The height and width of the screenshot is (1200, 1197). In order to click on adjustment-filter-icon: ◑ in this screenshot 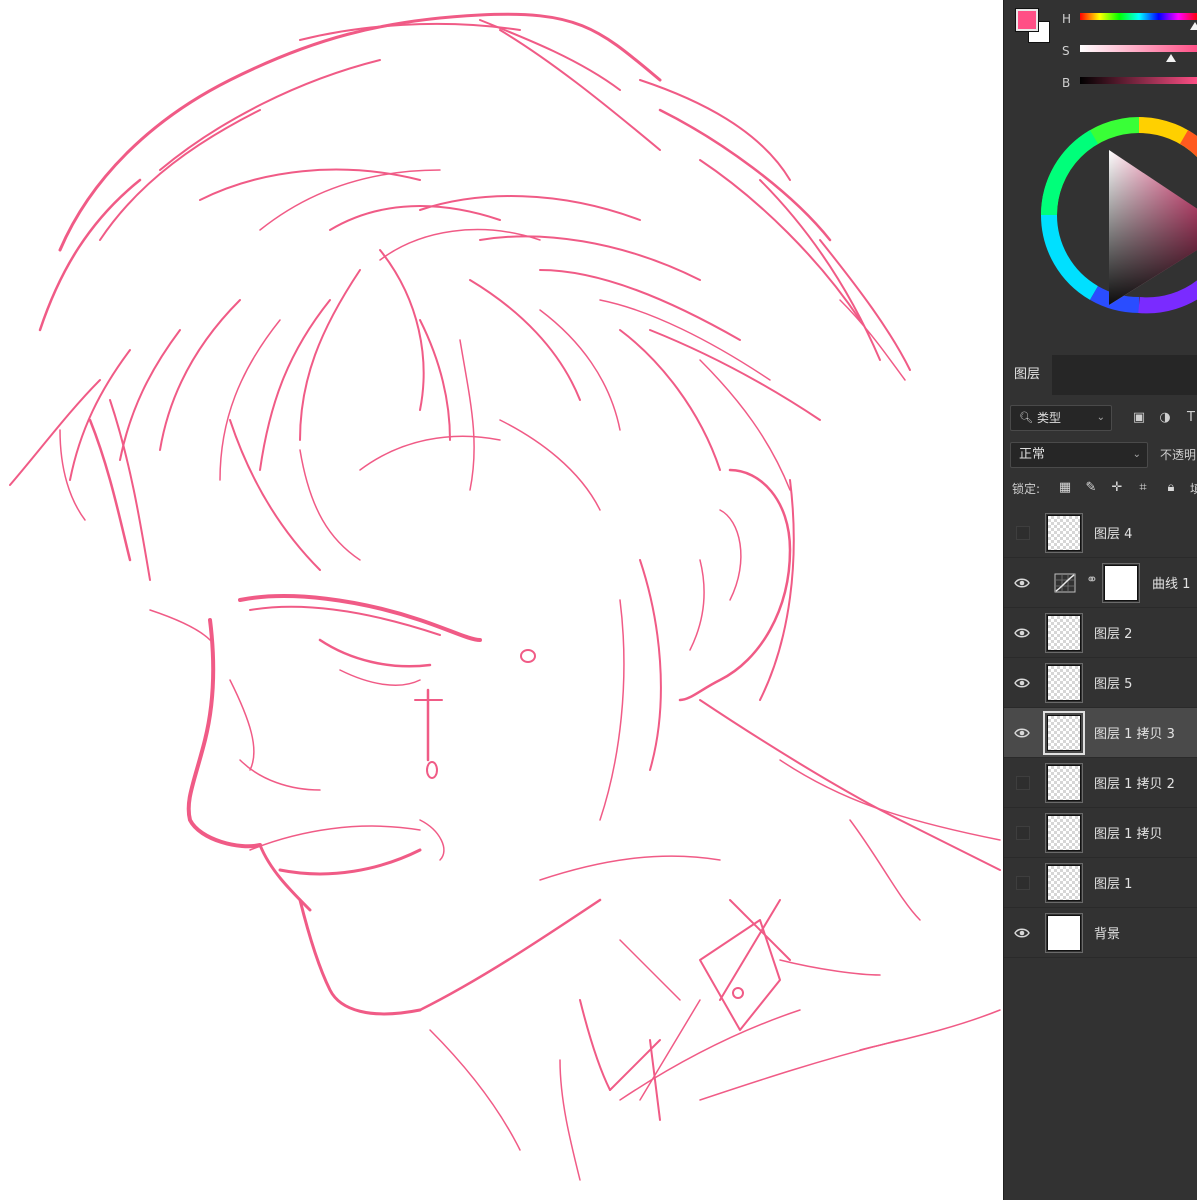, I will do `click(1165, 418)`.